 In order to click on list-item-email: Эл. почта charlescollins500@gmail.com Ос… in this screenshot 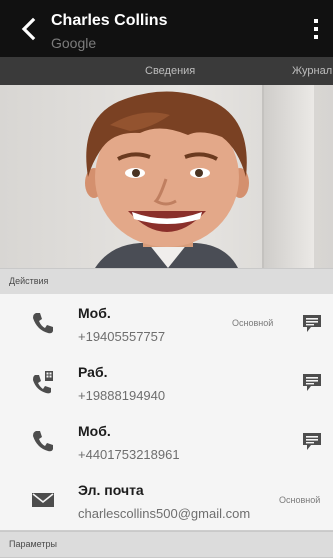, I will do `click(166, 501)`.